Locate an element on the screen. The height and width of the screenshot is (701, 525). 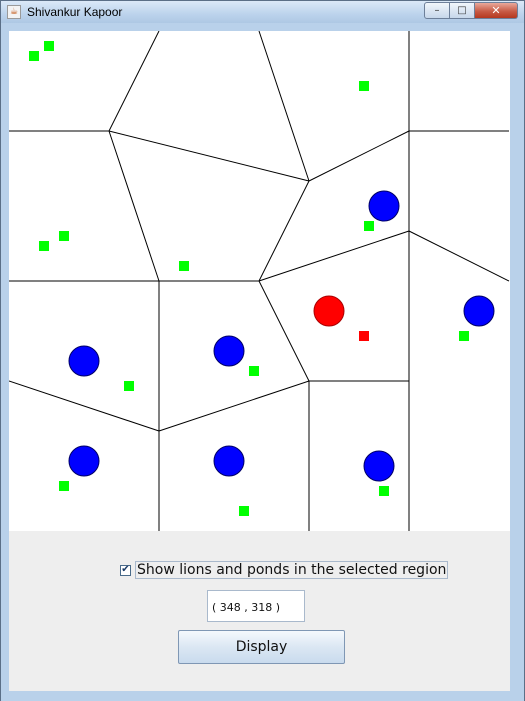
display-button: Display is located at coordinates (261, 647).